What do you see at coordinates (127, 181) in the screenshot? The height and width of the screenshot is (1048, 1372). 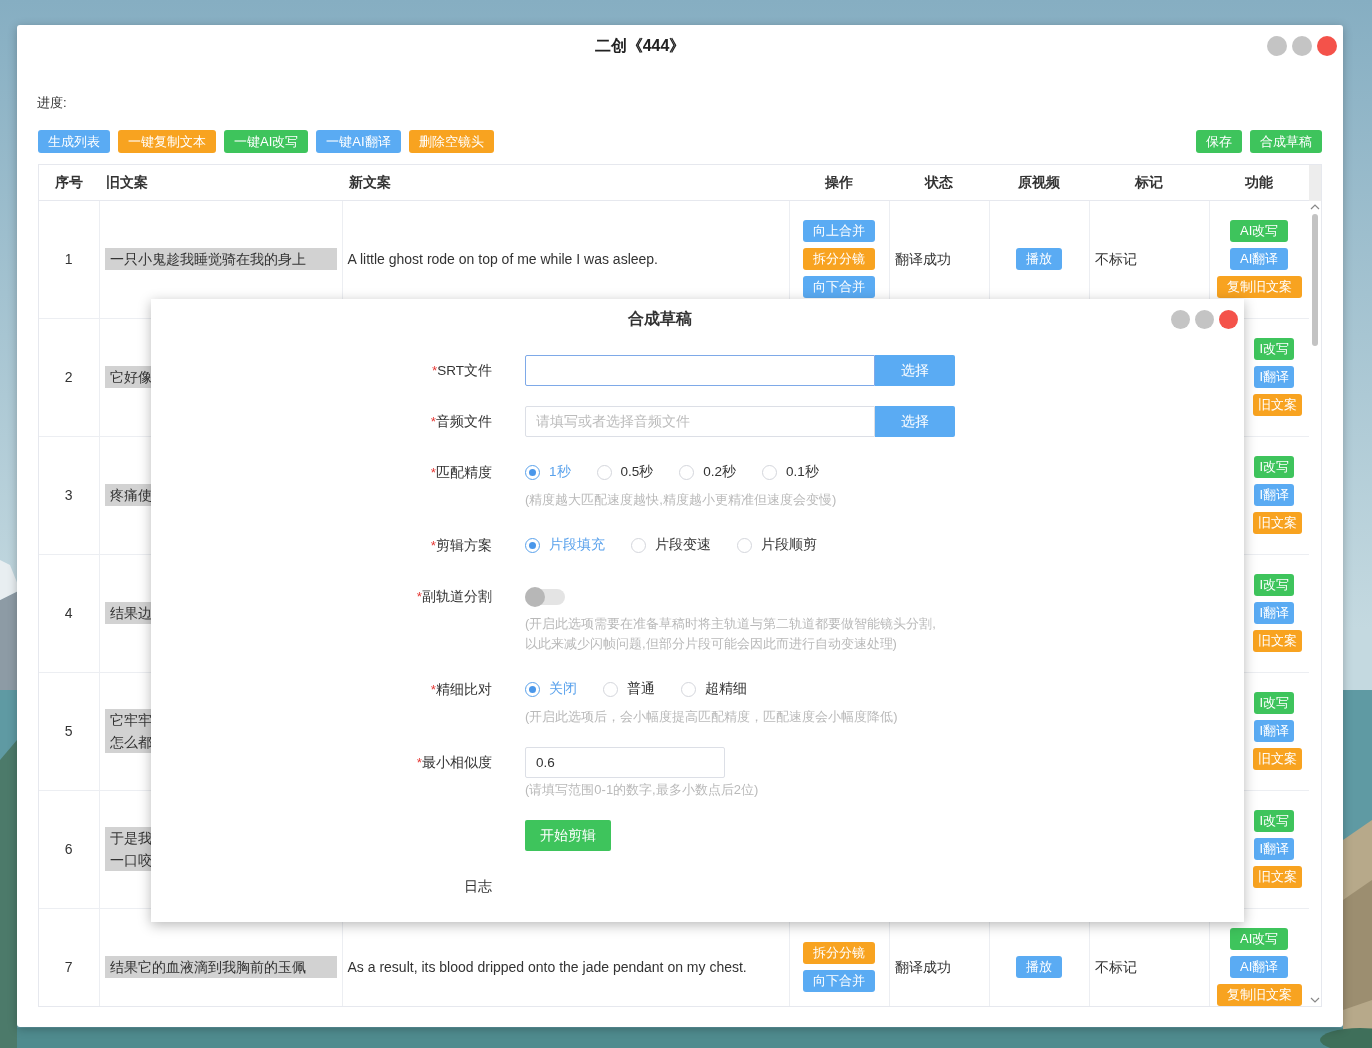 I see `column-header: 旧文案` at bounding box center [127, 181].